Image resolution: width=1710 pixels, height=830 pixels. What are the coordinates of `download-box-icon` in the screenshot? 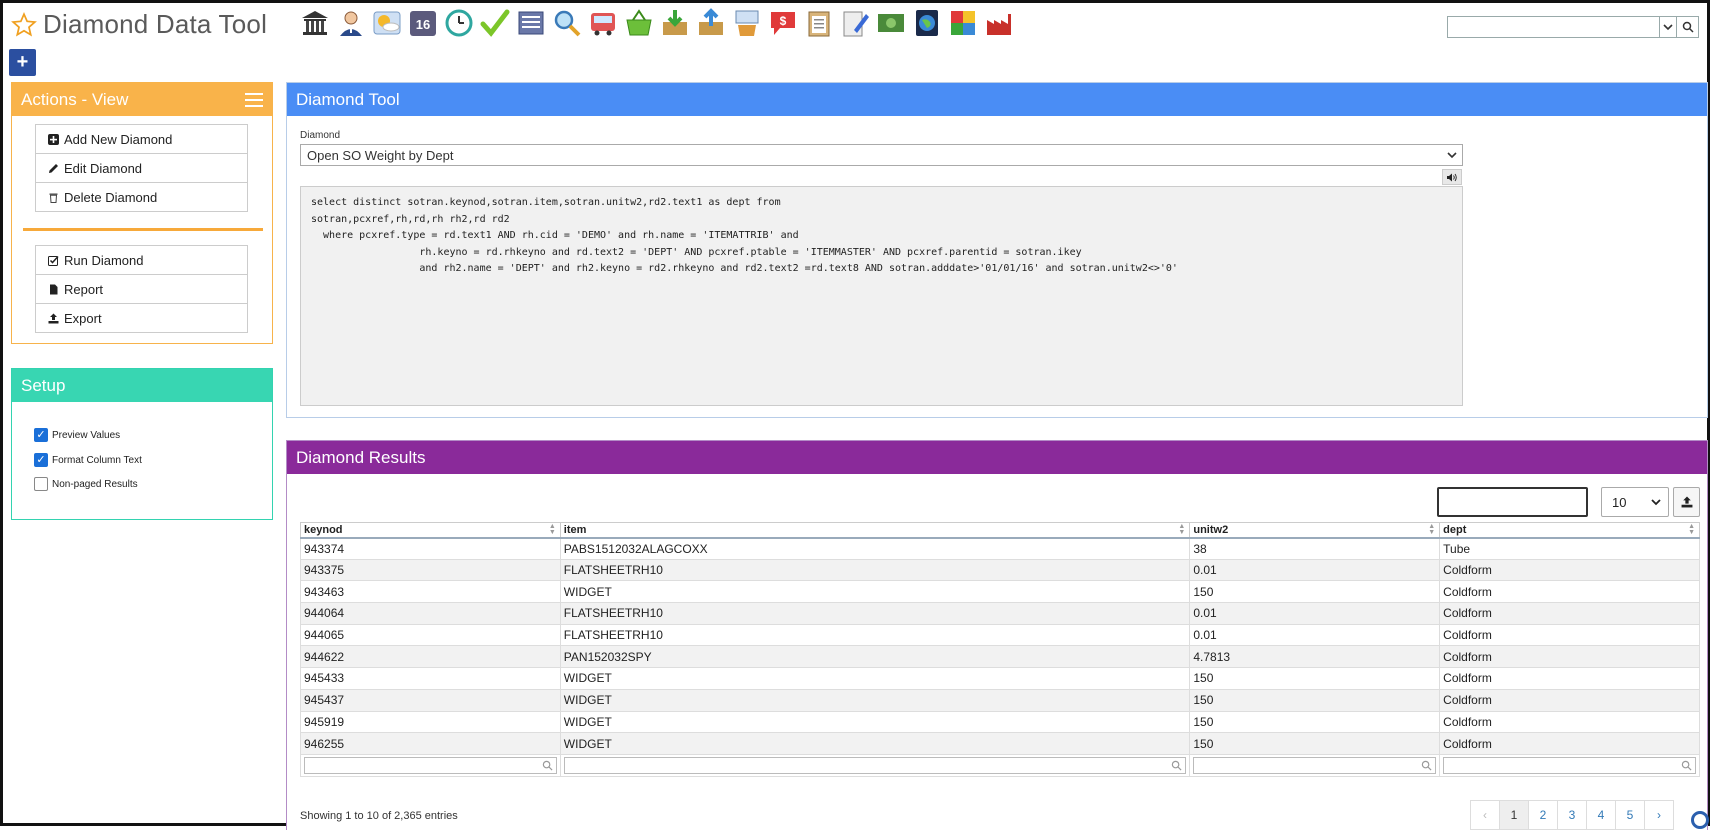 It's located at (675, 23).